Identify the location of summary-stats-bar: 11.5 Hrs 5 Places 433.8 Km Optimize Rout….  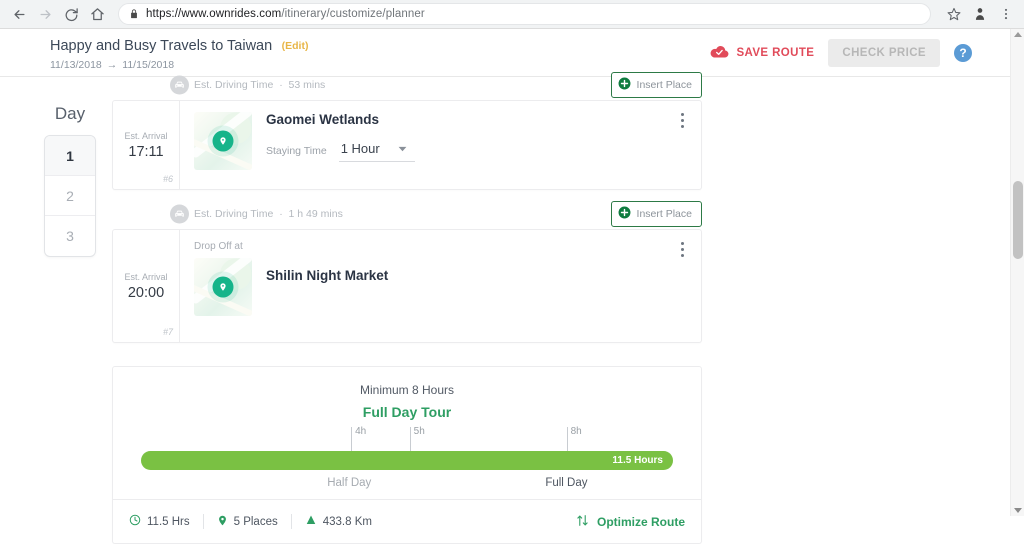
(407, 521).